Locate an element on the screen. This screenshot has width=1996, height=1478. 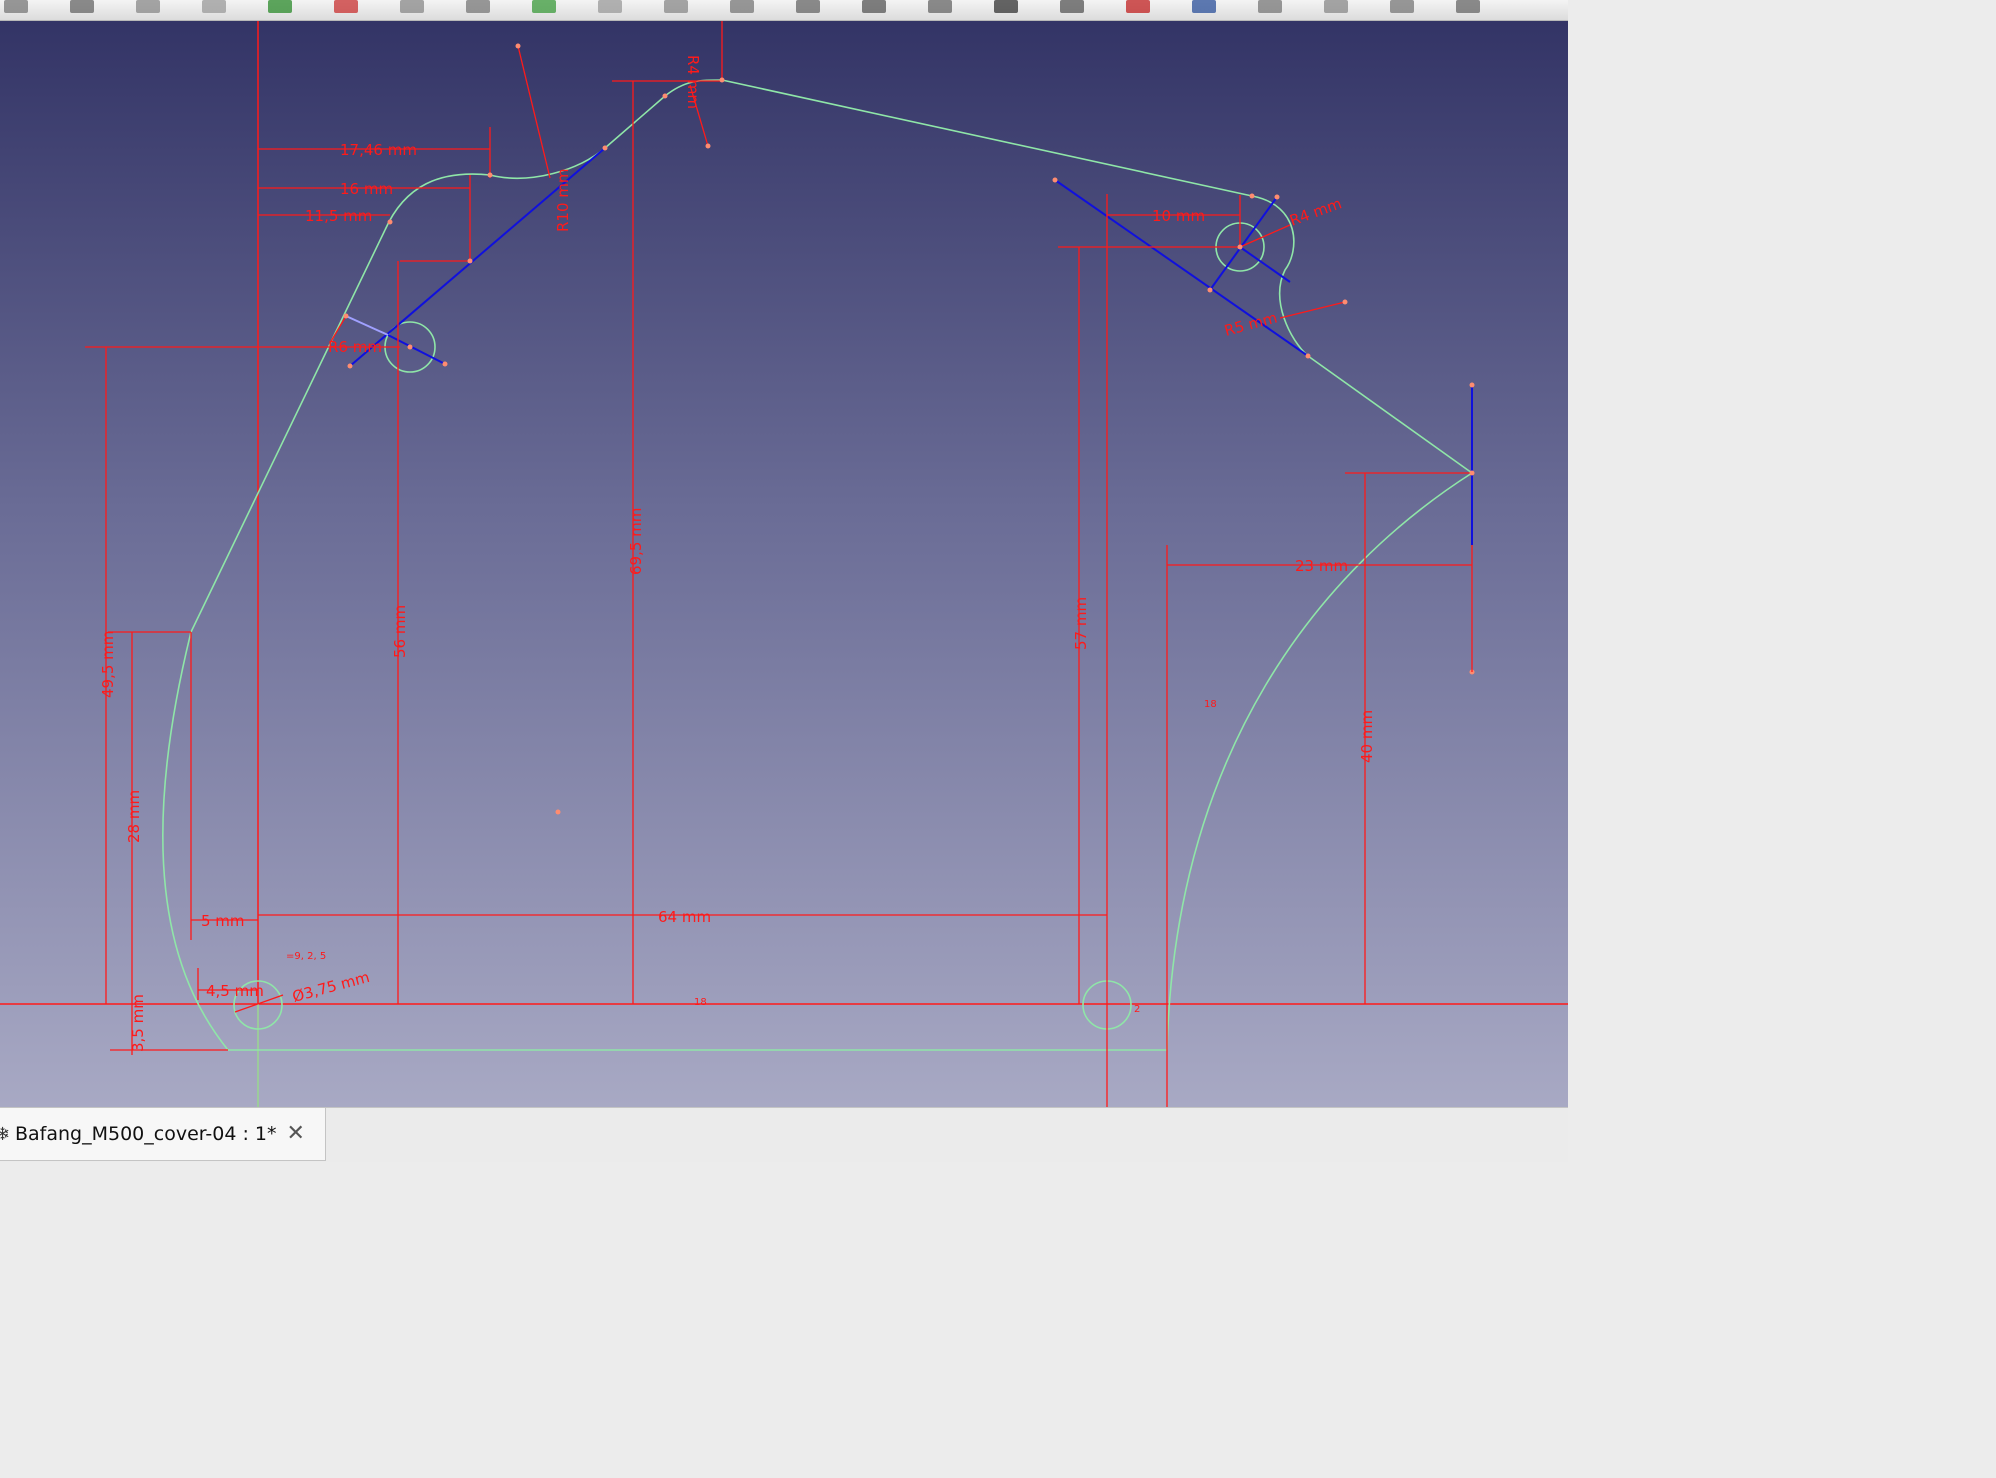
view-box-icon is located at coordinates (940, 6).